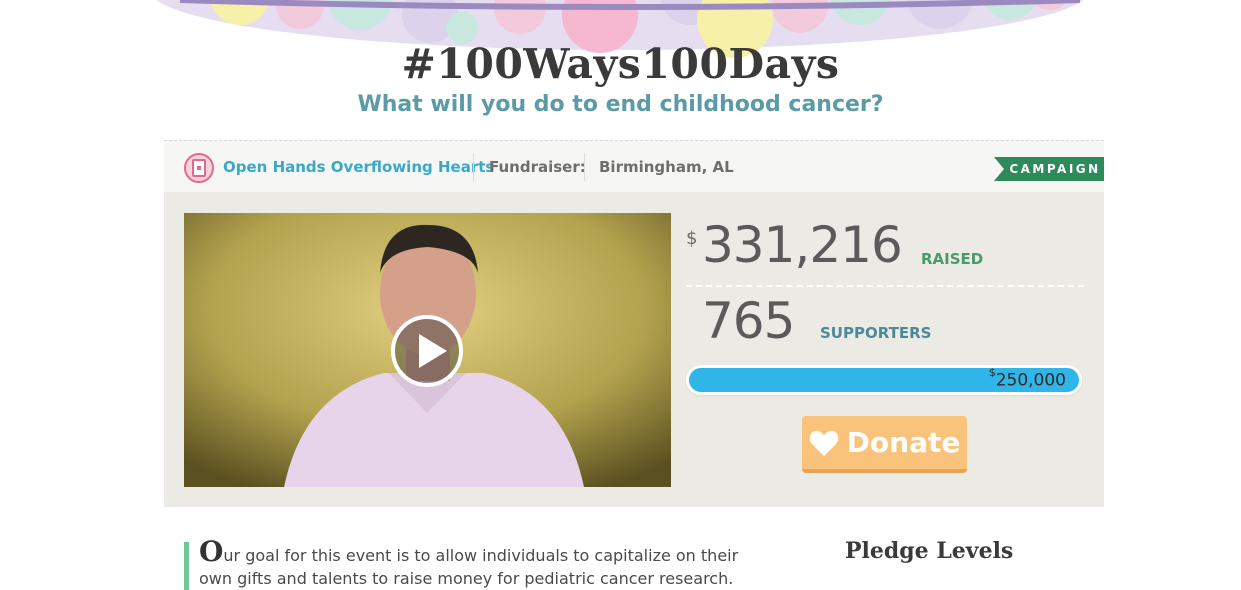 Image resolution: width=1241 pixels, height=590 pixels. Describe the element at coordinates (211, 551) in the screenshot. I see `drop-cap: O` at that location.